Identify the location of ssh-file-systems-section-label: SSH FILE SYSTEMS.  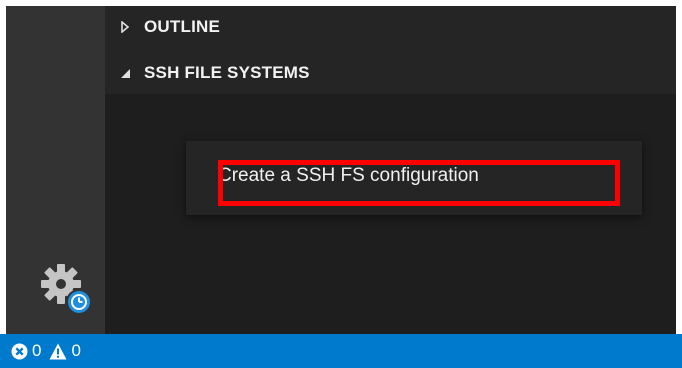
(227, 72).